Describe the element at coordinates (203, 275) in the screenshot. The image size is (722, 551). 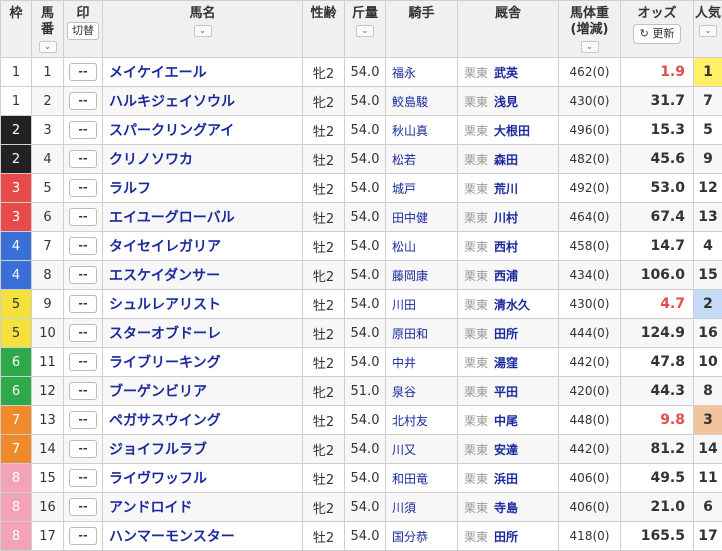
I see `horse-name-link: エスケイダンサー` at that location.